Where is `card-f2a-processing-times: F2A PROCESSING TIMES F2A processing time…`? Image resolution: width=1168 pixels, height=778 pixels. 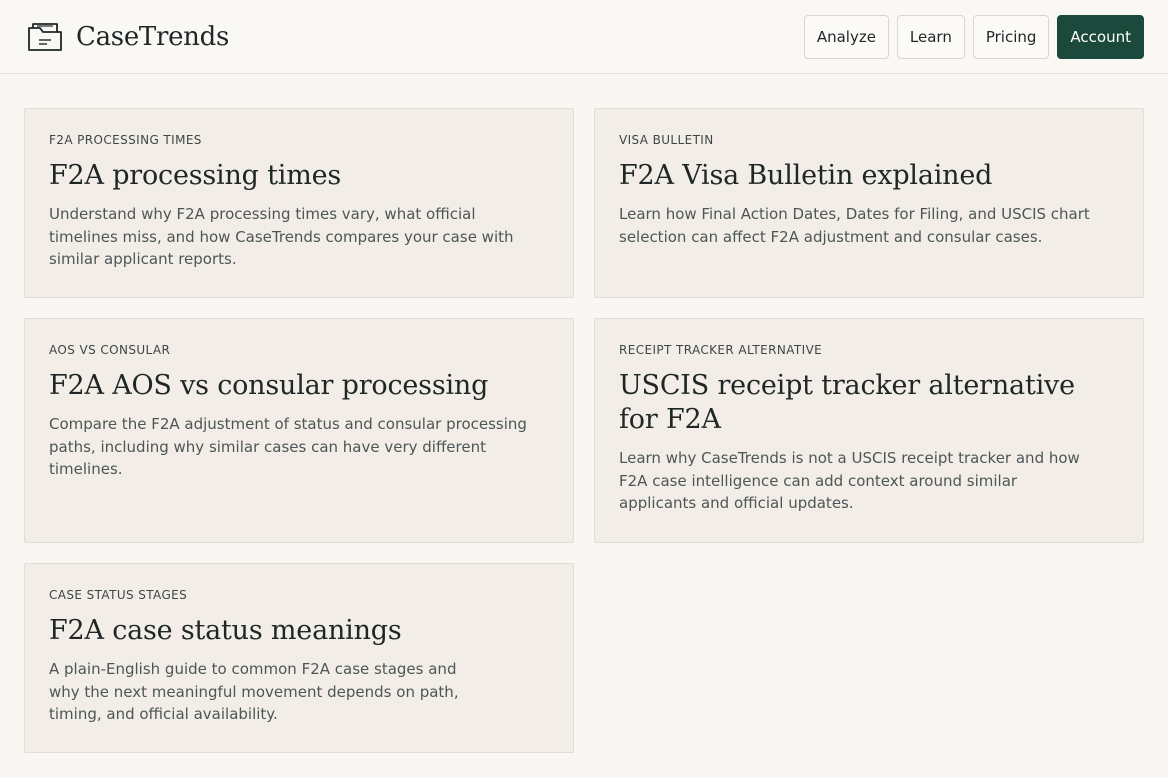
card-f2a-processing-times: F2A PROCESSING TIMES F2A processing time… is located at coordinates (299, 203).